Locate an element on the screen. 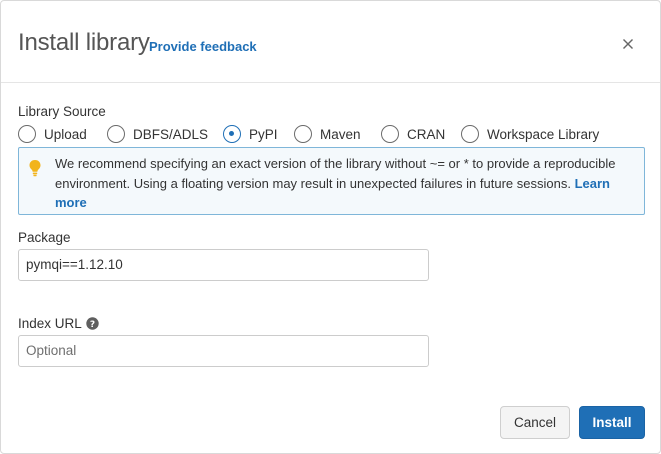 This screenshot has height=454, width=661. radio-button-selected is located at coordinates (232, 134).